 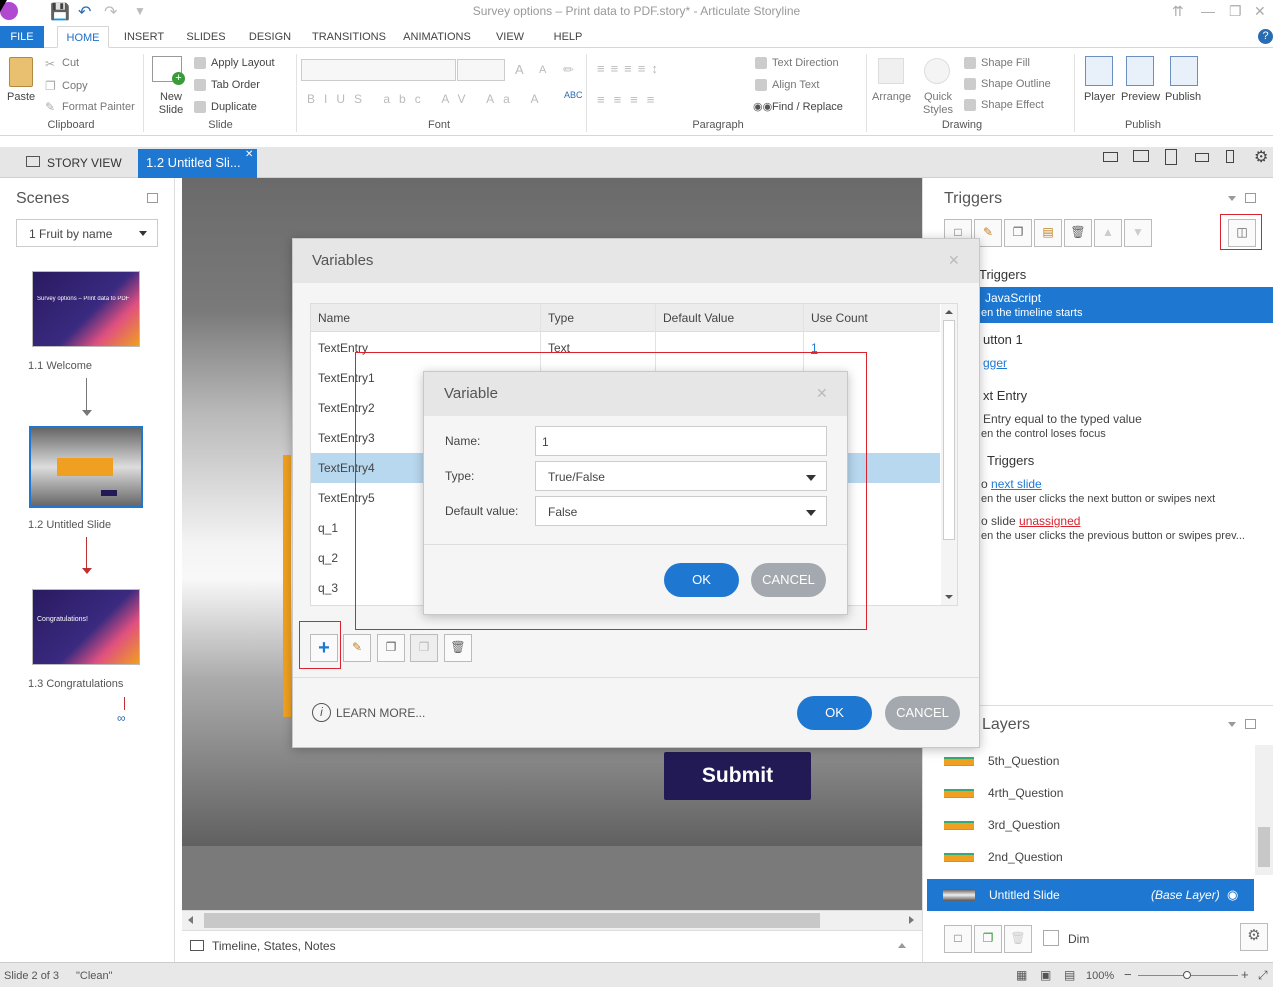 I want to click on scroll-left-icon, so click(x=190, y=920).